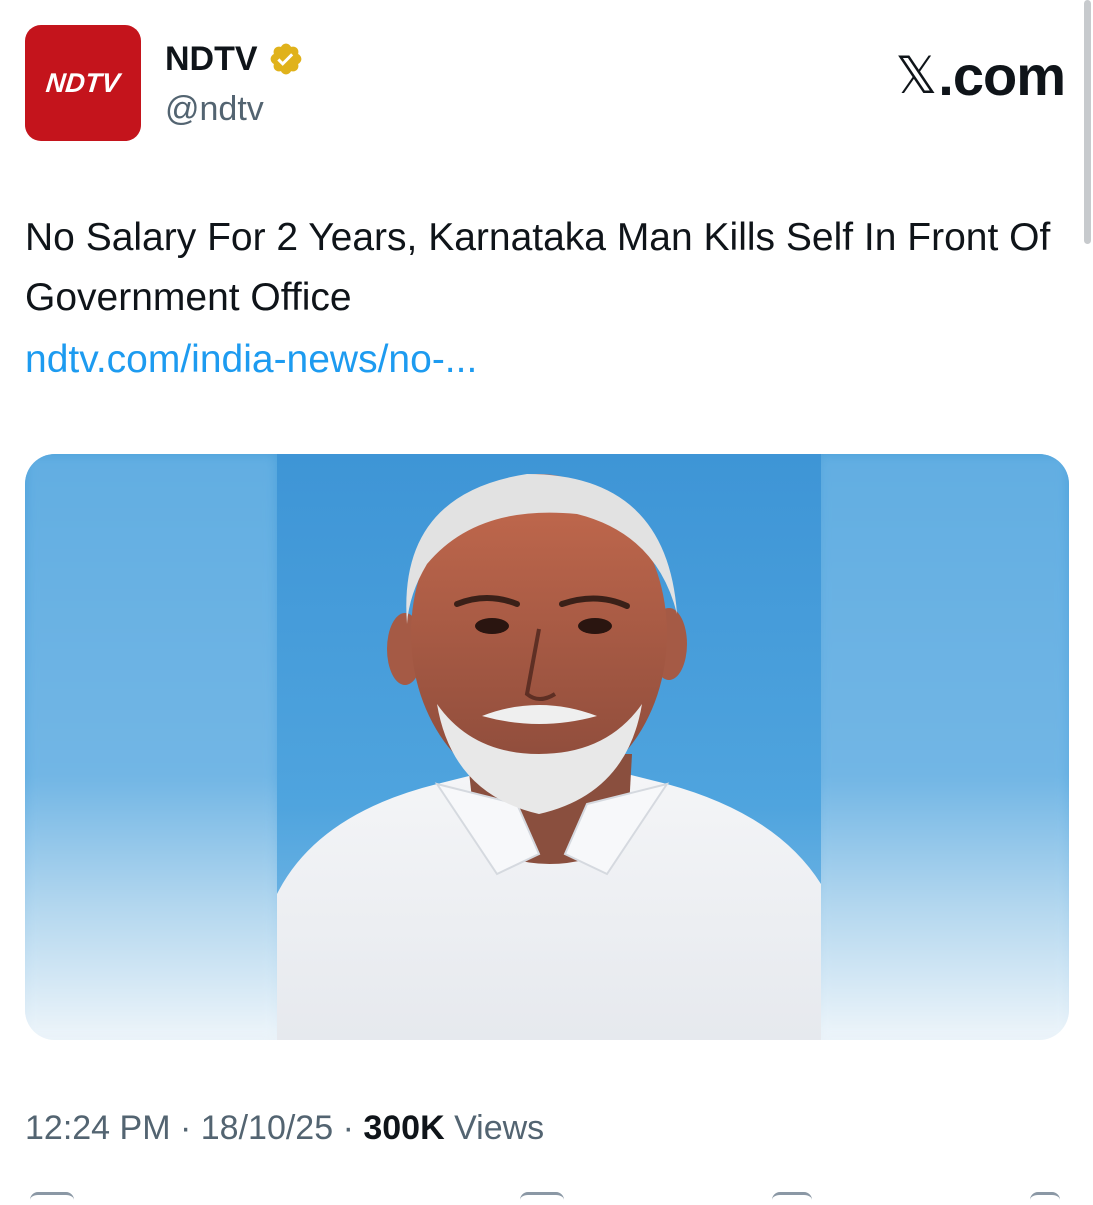  I want to click on tweet-header: NDTV NDTV @ndtv 𝕏 .com, so click(545, 83).